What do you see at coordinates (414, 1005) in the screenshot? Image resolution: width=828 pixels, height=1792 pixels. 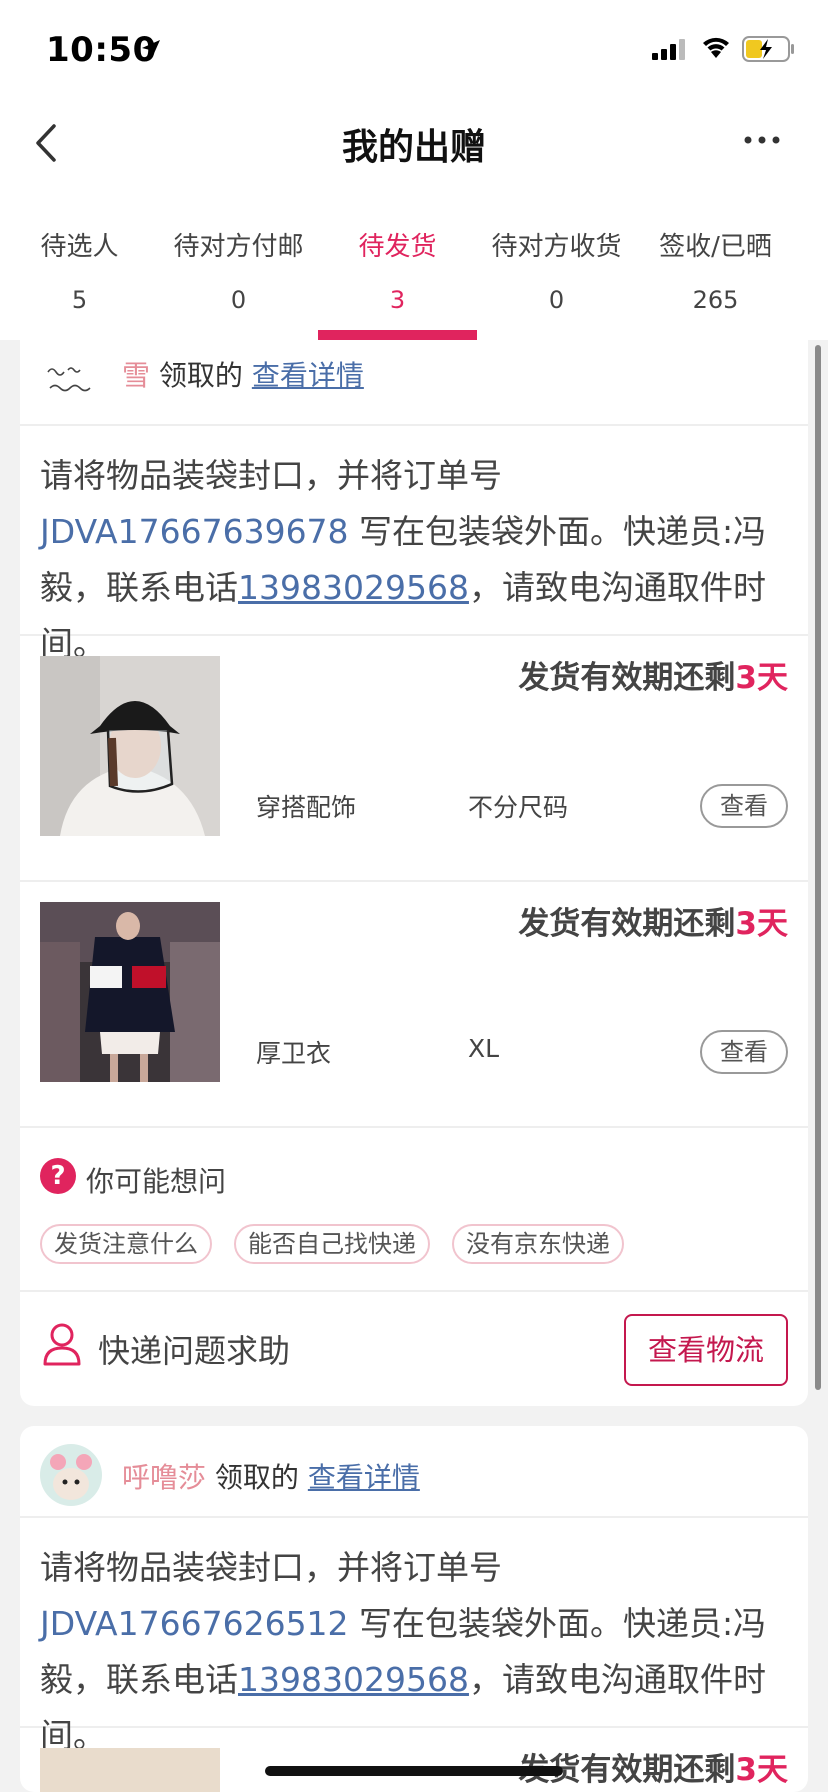 I see `list-item: 发货有效期还剩3天 厚卫衣 XL 查看` at bounding box center [414, 1005].